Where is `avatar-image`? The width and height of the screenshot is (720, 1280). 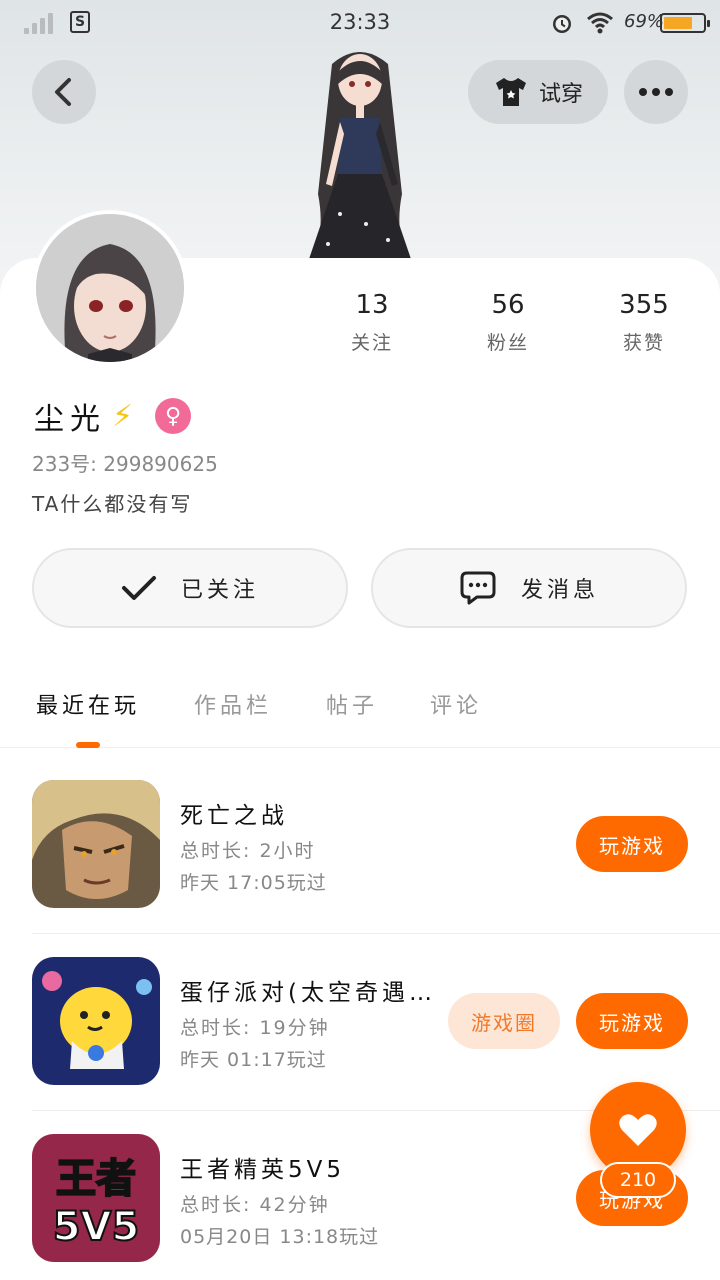
avatar-image is located at coordinates (110, 288).